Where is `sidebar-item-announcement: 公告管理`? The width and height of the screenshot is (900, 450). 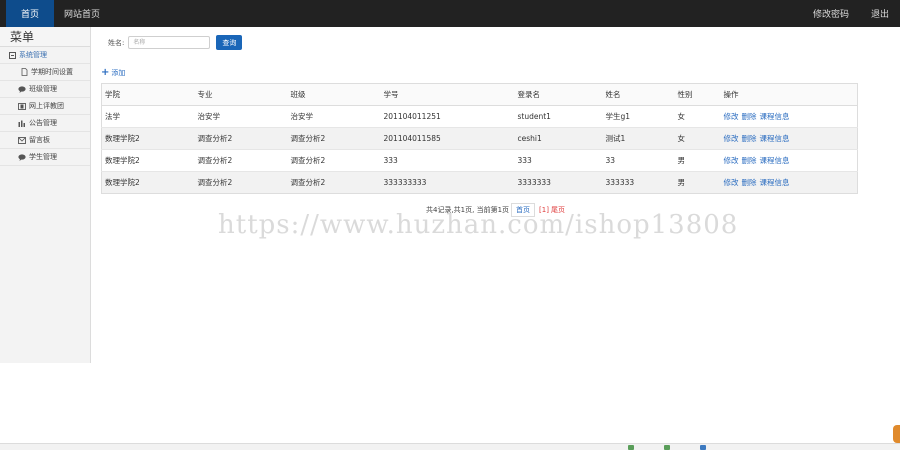 sidebar-item-announcement: 公告管理 is located at coordinates (45, 123).